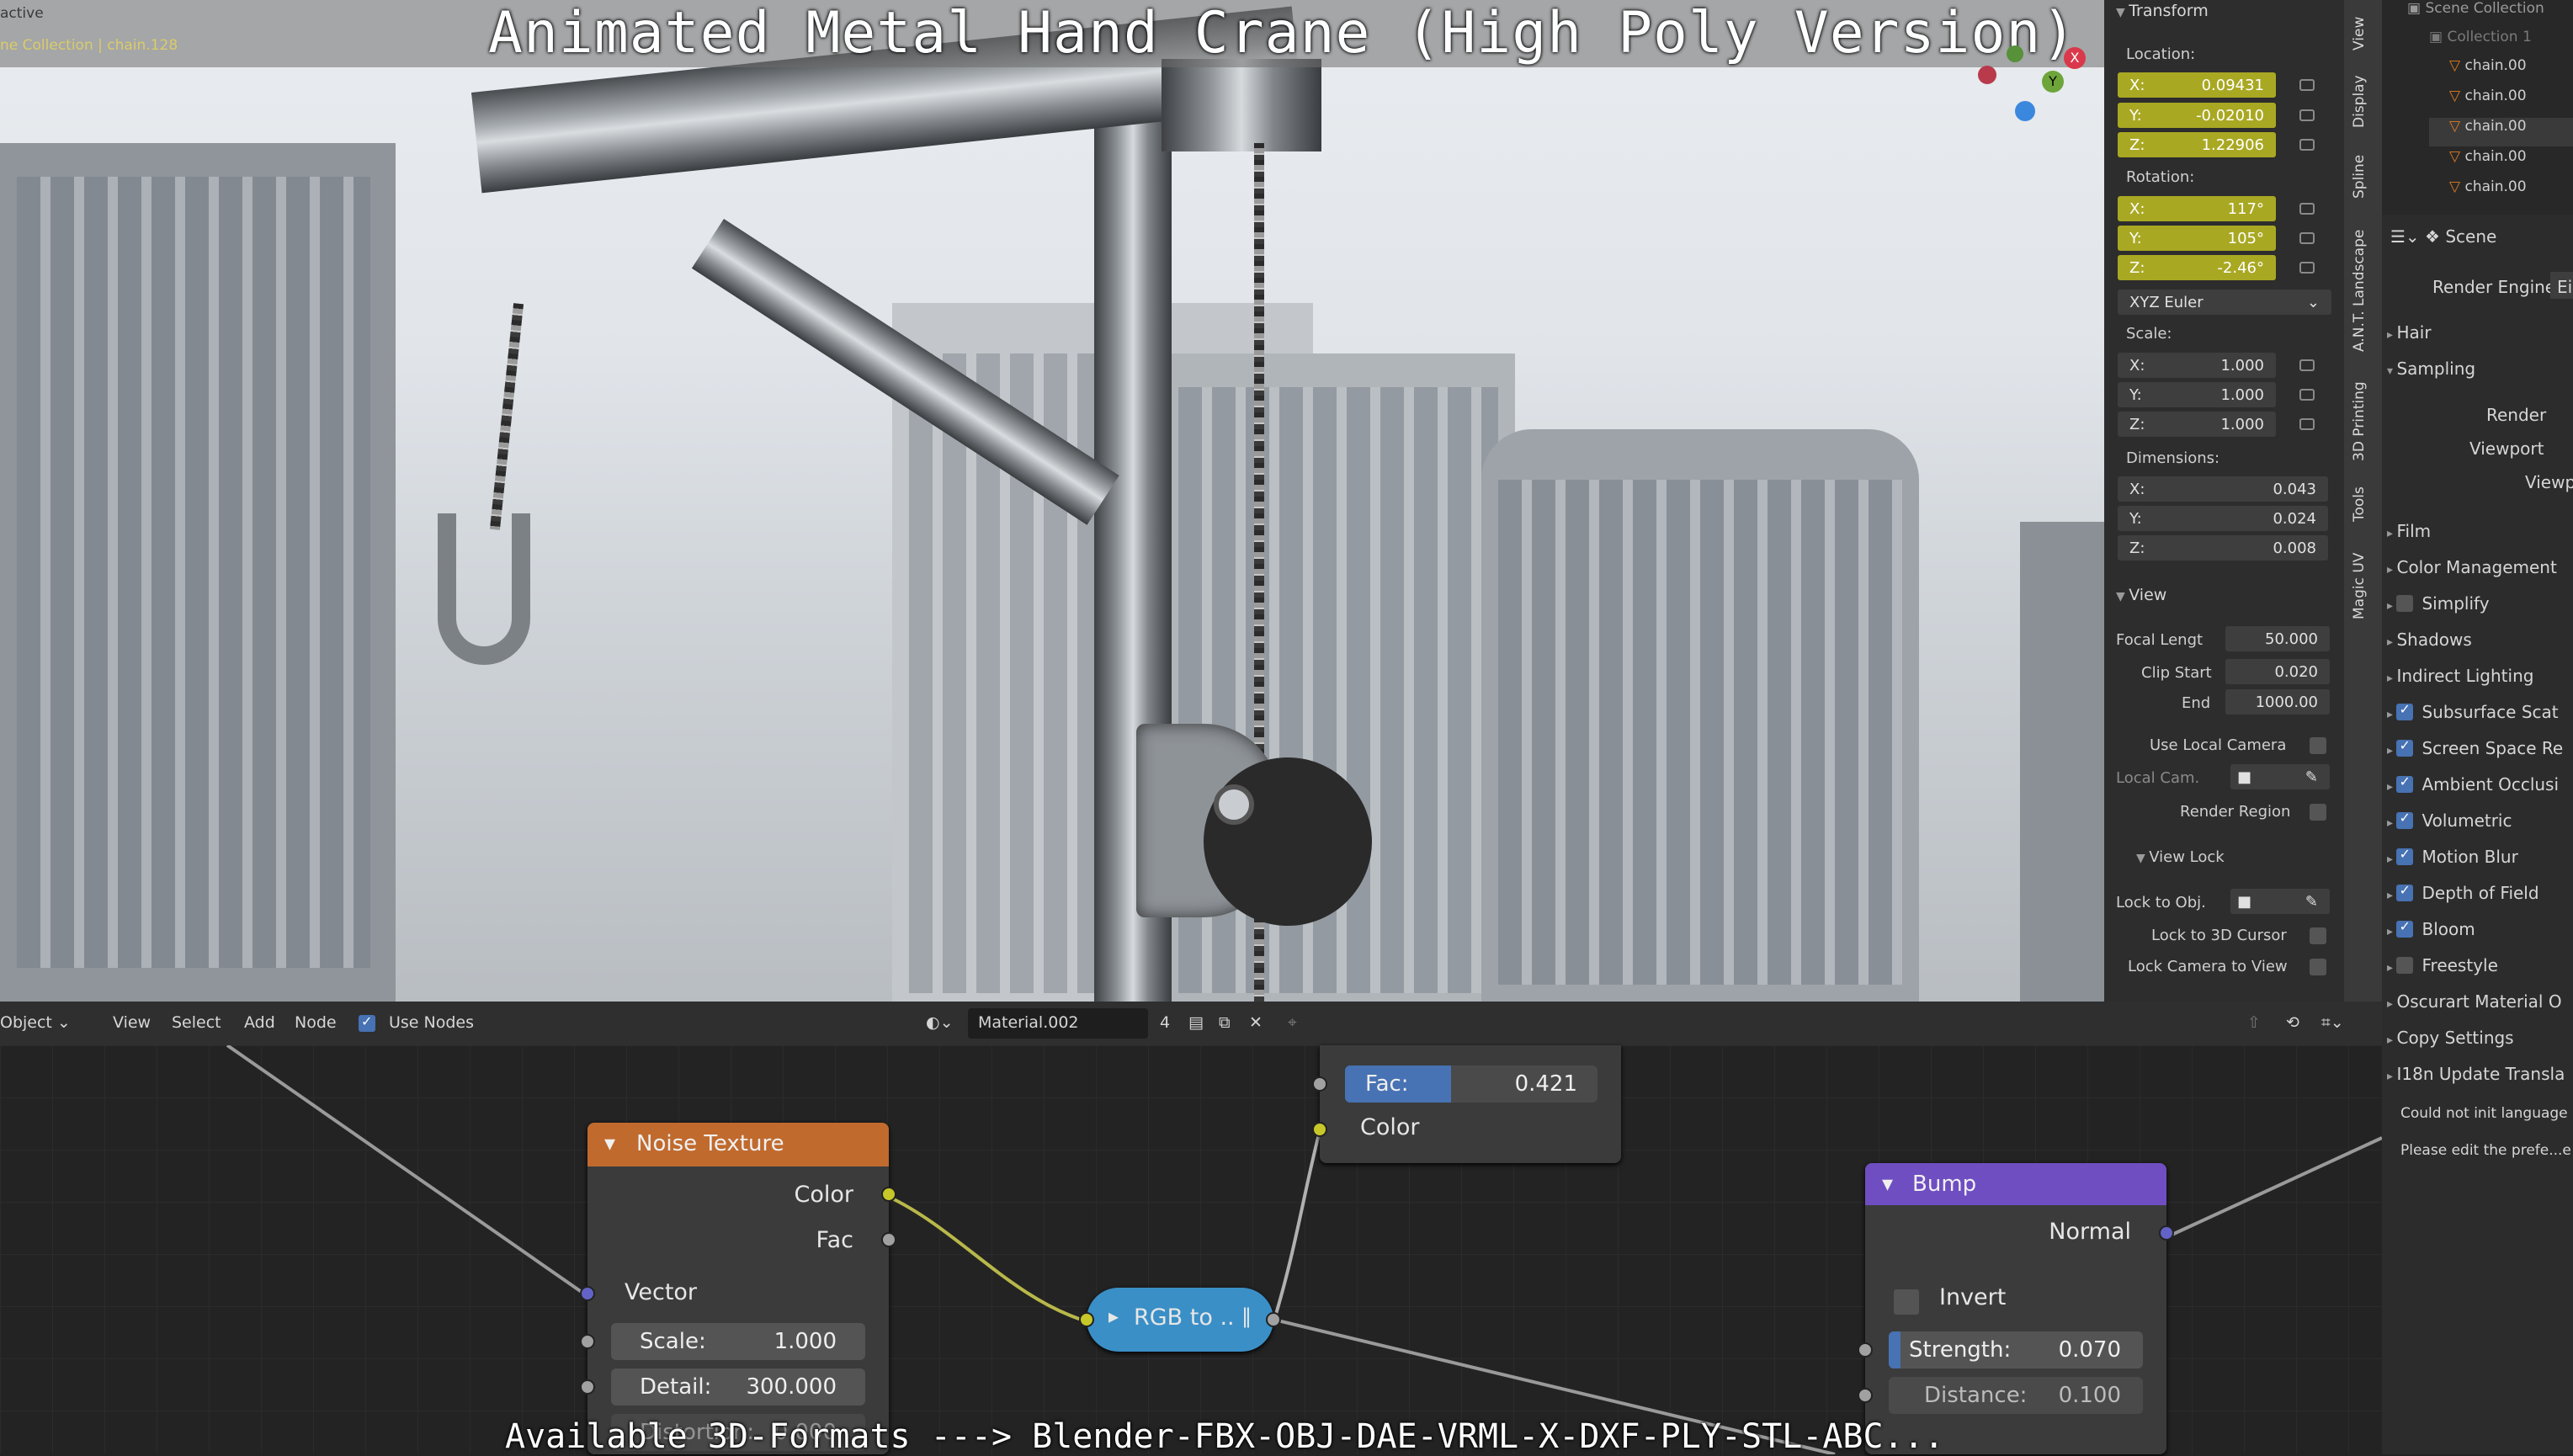 The height and width of the screenshot is (1456, 2573). Describe the element at coordinates (2359, 504) in the screenshot. I see `tab-tools: Tools` at that location.